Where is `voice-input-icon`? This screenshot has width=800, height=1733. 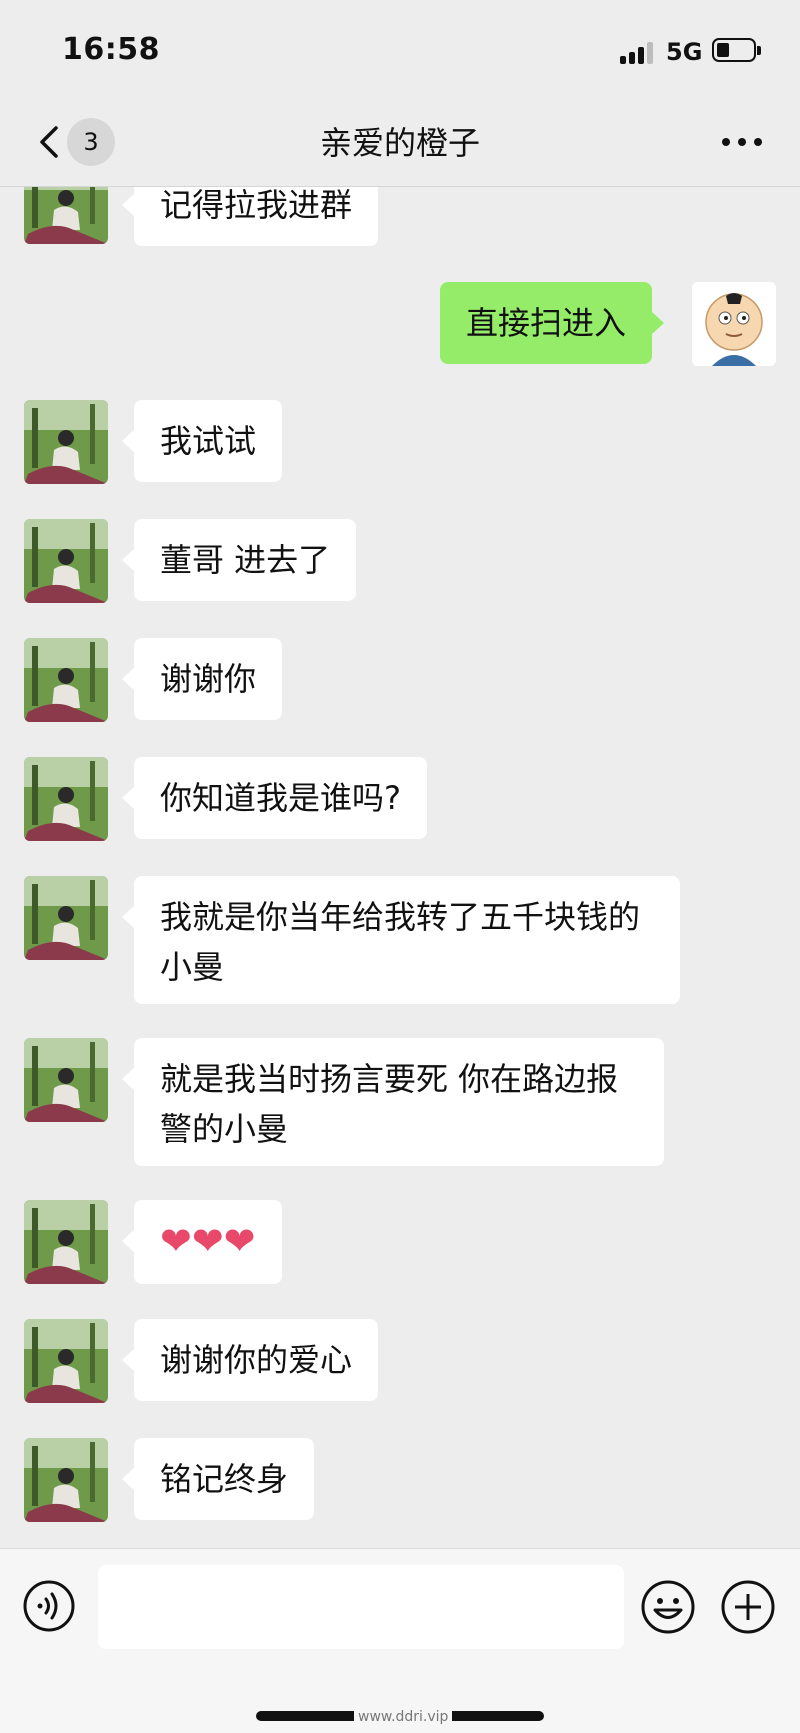
voice-input-icon is located at coordinates (49, 1606).